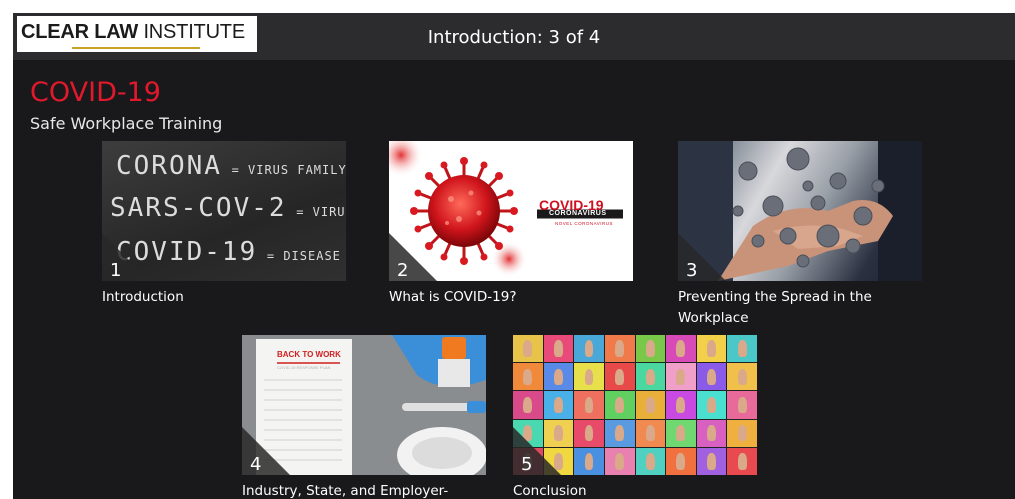 This screenshot has width=1015, height=499. I want to click on module-card-conclusion: 5 Conclusion, so click(635, 417).